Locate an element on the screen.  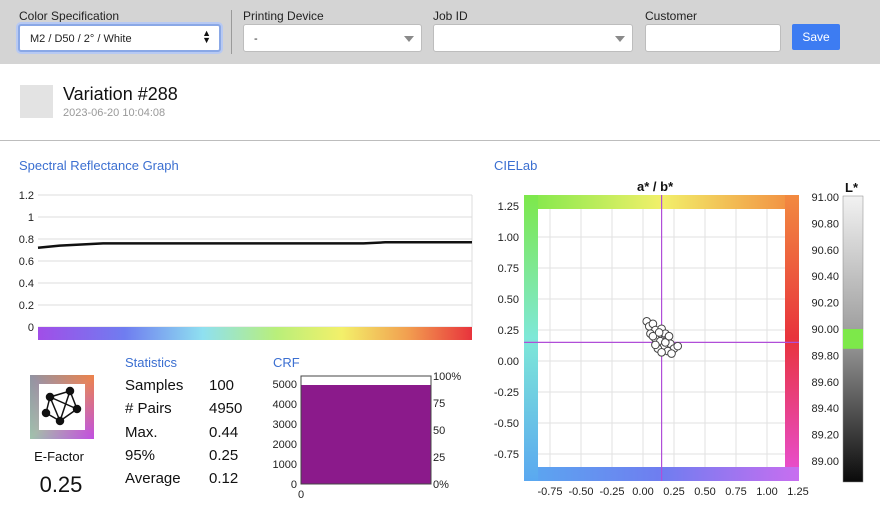
lightness-tick: 89.40 is located at coordinates (825, 409).